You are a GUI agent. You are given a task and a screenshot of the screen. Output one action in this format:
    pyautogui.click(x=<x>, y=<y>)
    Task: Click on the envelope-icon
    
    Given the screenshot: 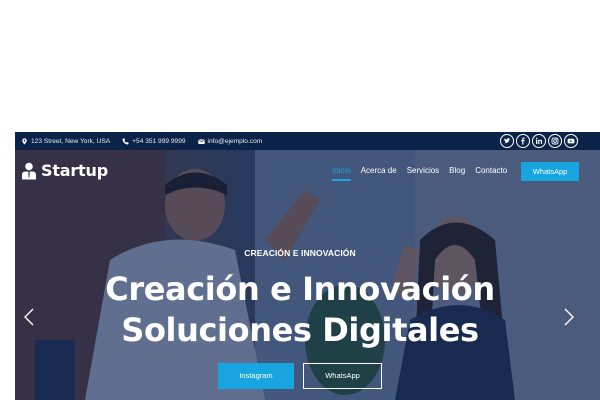 What is the action you would take?
    pyautogui.click(x=201, y=141)
    